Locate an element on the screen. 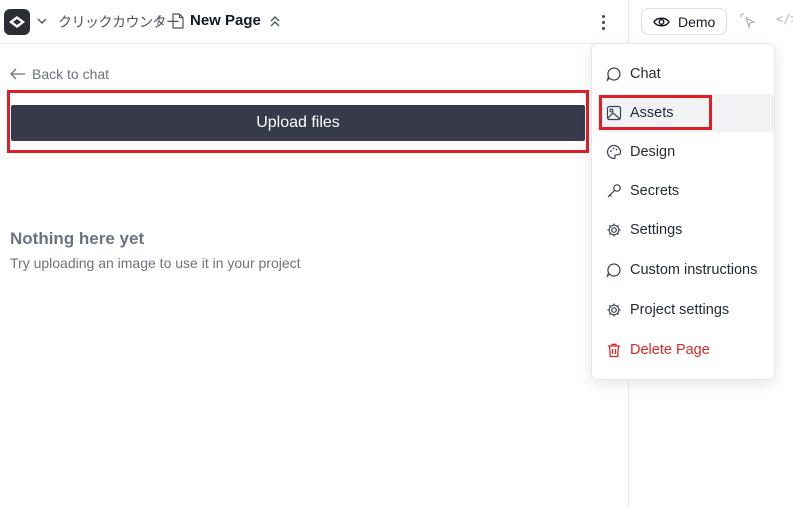  key-icon is located at coordinates (614, 191).